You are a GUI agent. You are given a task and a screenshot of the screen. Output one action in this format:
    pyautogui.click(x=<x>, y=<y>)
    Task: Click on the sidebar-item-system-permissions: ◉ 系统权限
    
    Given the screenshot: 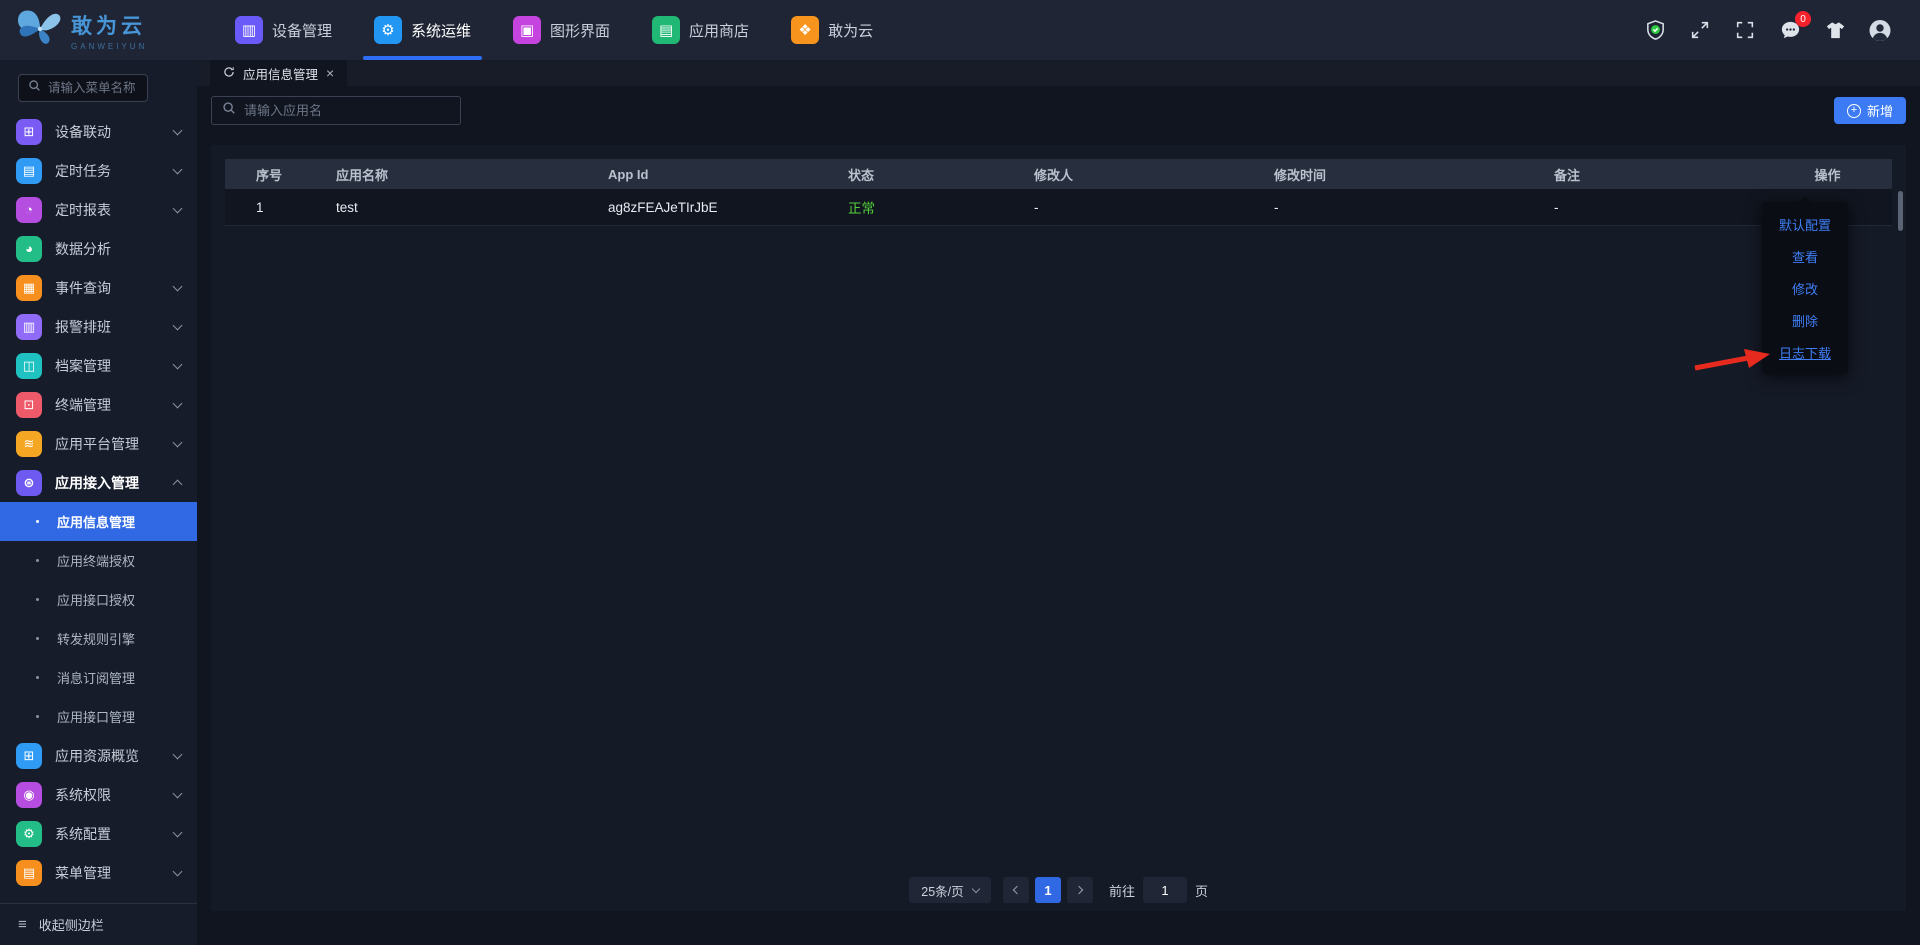 What is the action you would take?
    pyautogui.click(x=98, y=794)
    